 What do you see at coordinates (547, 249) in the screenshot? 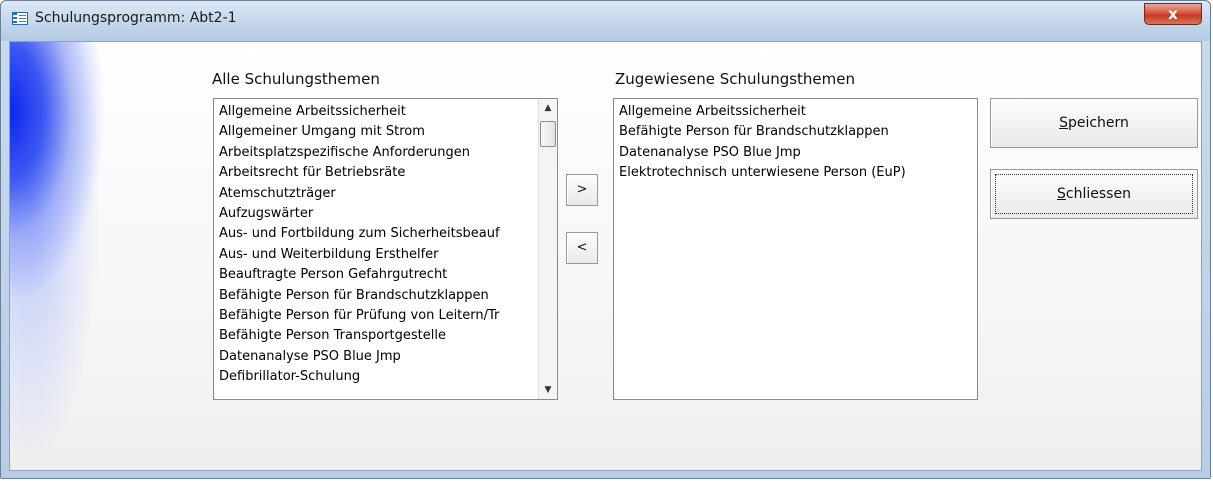
I see `vertical-scrollbar: ▲ ▼` at bounding box center [547, 249].